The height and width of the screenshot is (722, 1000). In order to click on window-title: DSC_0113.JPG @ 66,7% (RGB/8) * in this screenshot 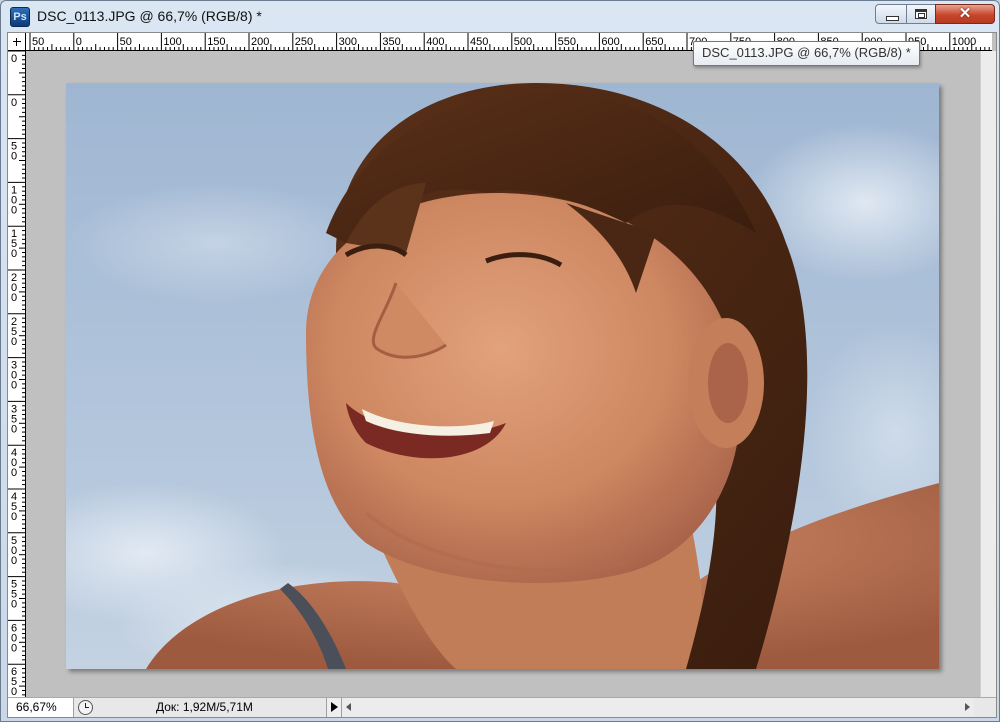, I will do `click(149, 16)`.